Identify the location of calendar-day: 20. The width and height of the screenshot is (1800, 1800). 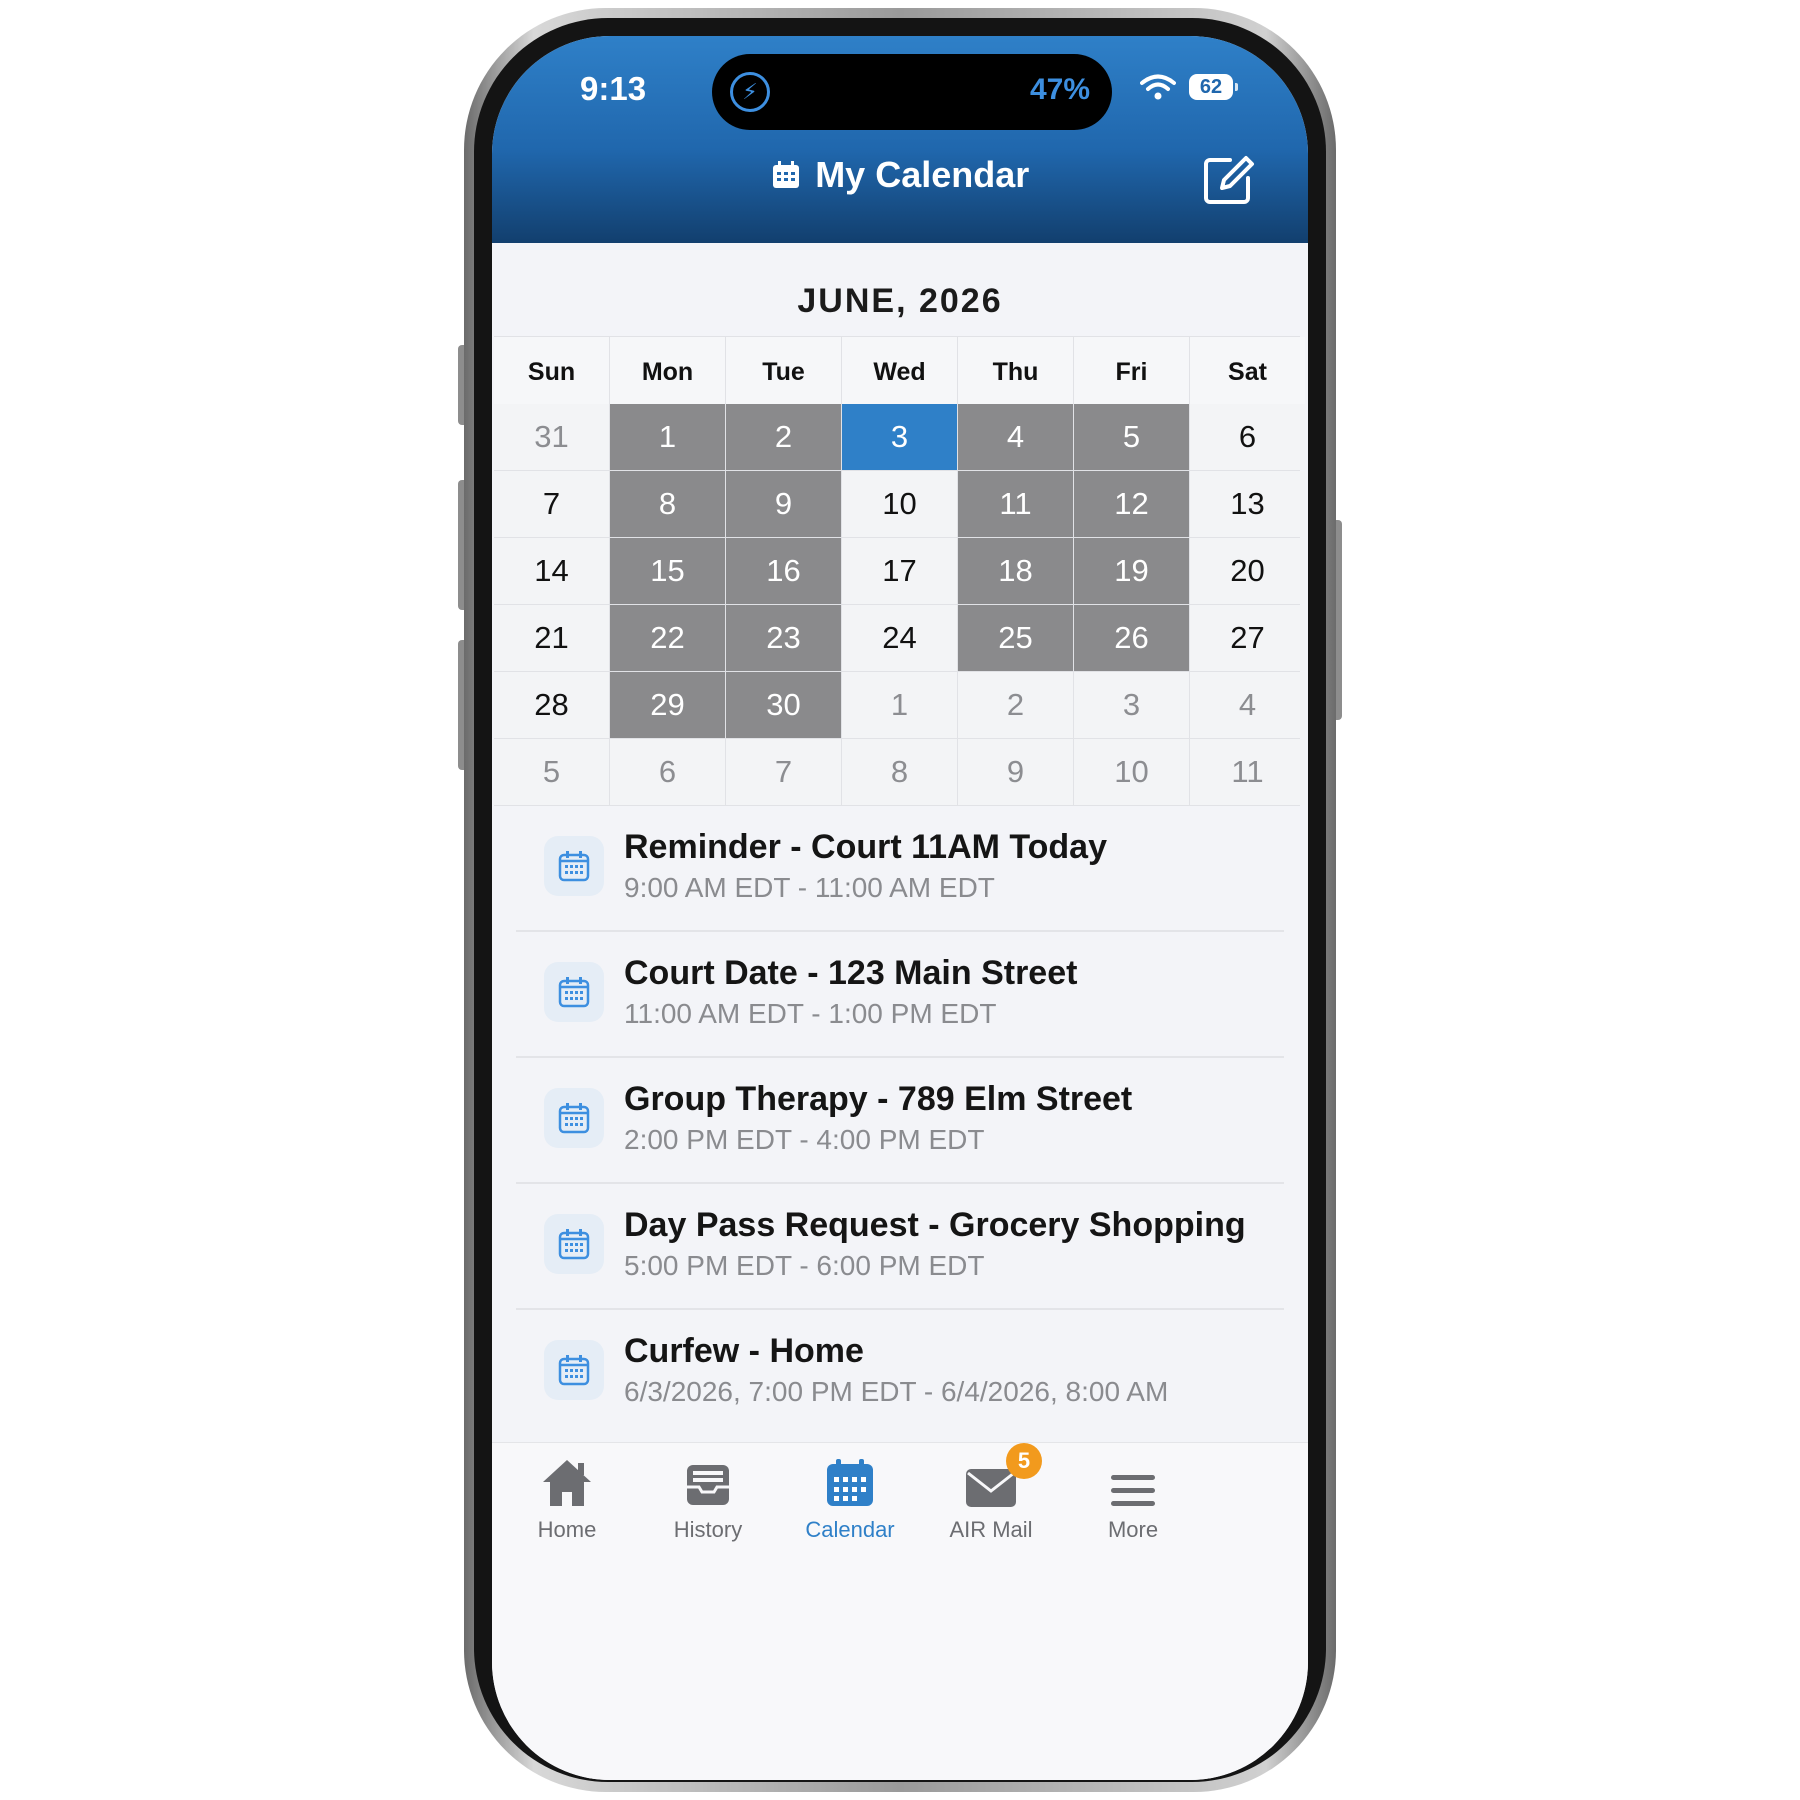
(1247, 571).